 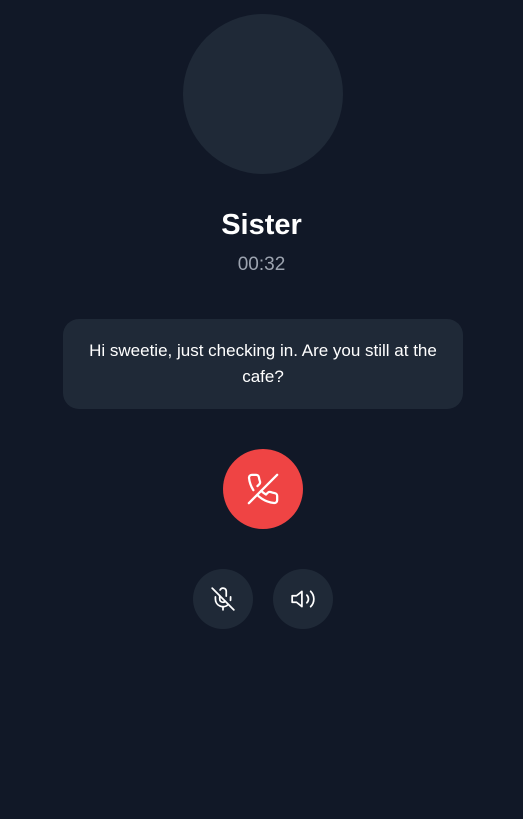 What do you see at coordinates (263, 94) in the screenshot?
I see `avatar` at bounding box center [263, 94].